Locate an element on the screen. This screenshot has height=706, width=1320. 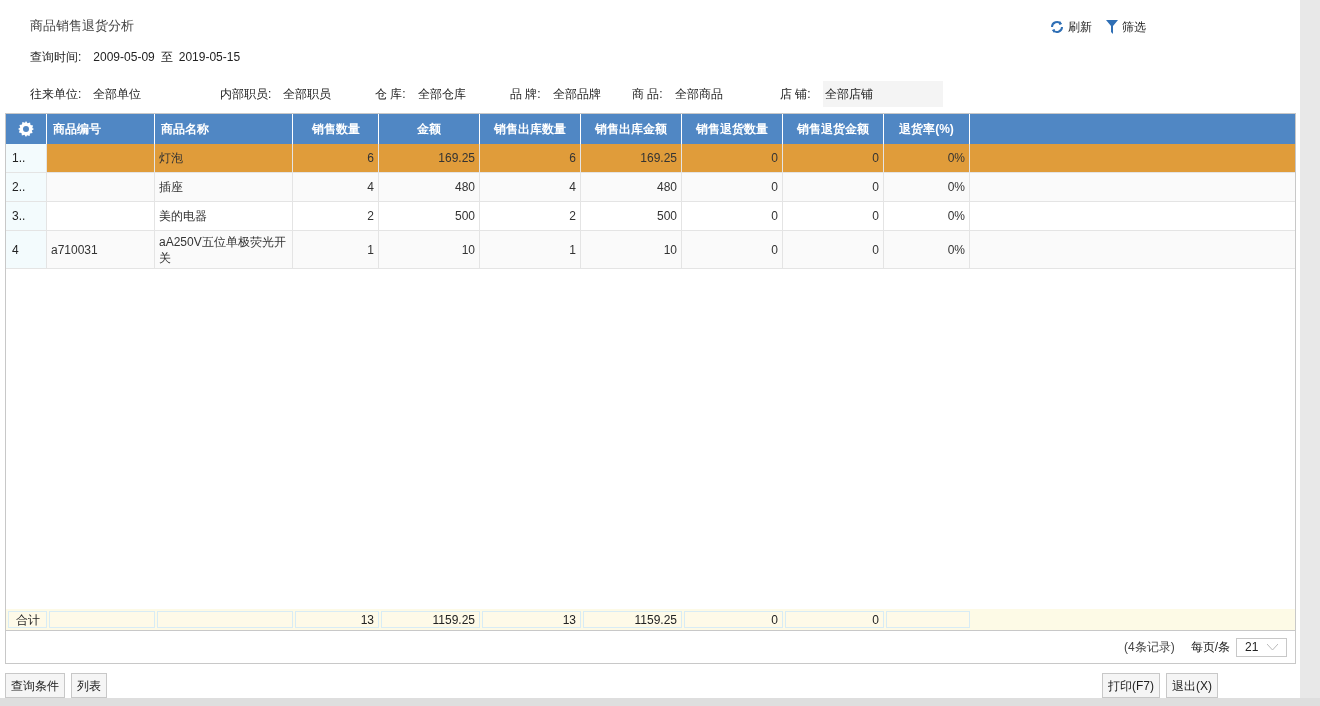
page-title: 商品销售退货分析 is located at coordinates (82, 26).